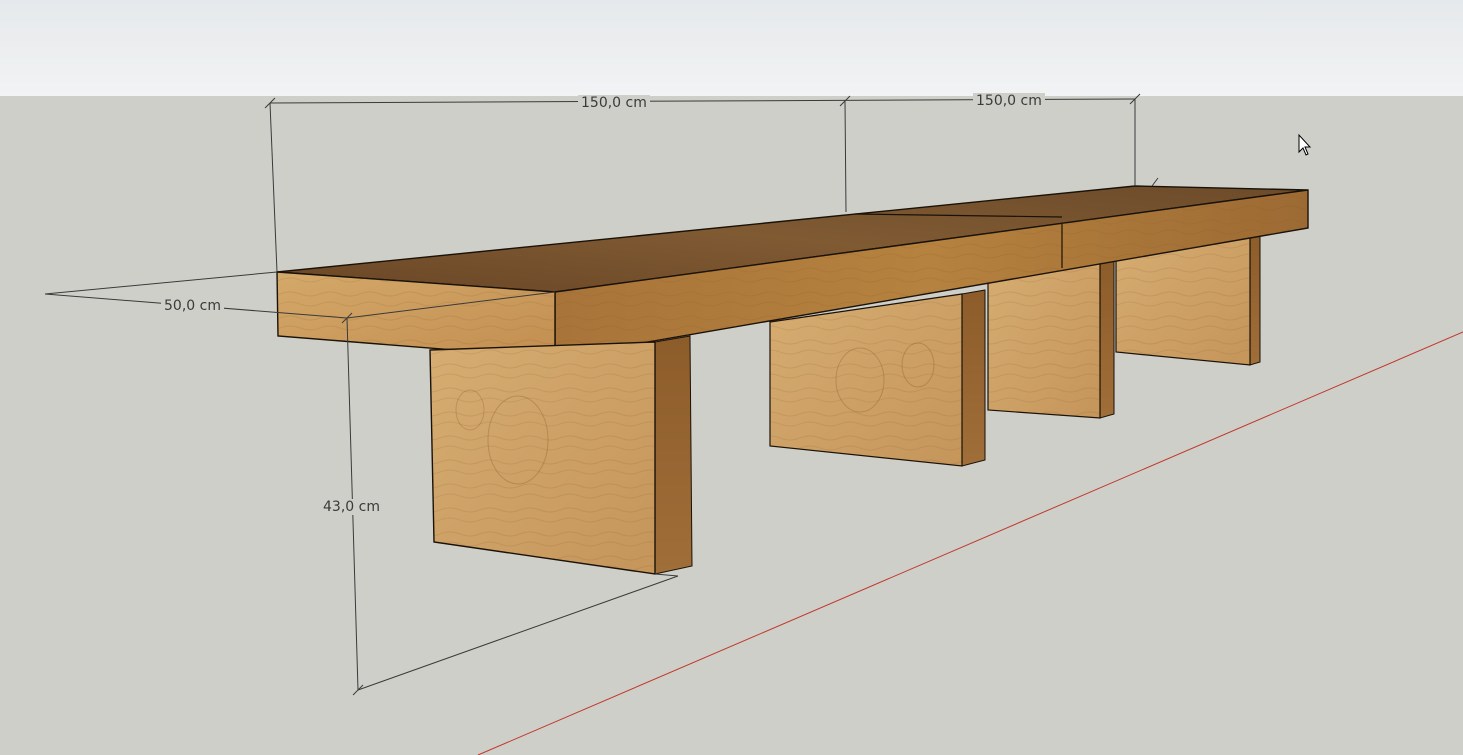 Image resolution: width=1463 pixels, height=755 pixels. What do you see at coordinates (614, 103) in the screenshot?
I see `dimension-length-left-label: 150,0 cm` at bounding box center [614, 103].